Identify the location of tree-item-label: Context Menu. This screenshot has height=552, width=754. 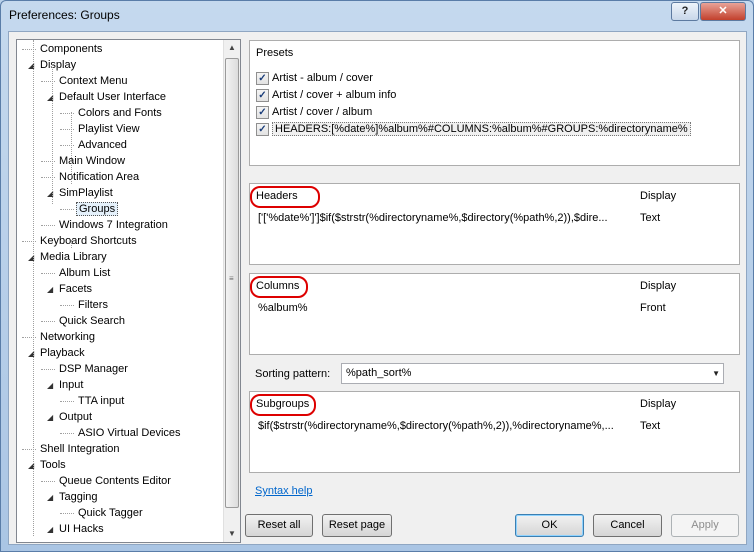
(93, 81).